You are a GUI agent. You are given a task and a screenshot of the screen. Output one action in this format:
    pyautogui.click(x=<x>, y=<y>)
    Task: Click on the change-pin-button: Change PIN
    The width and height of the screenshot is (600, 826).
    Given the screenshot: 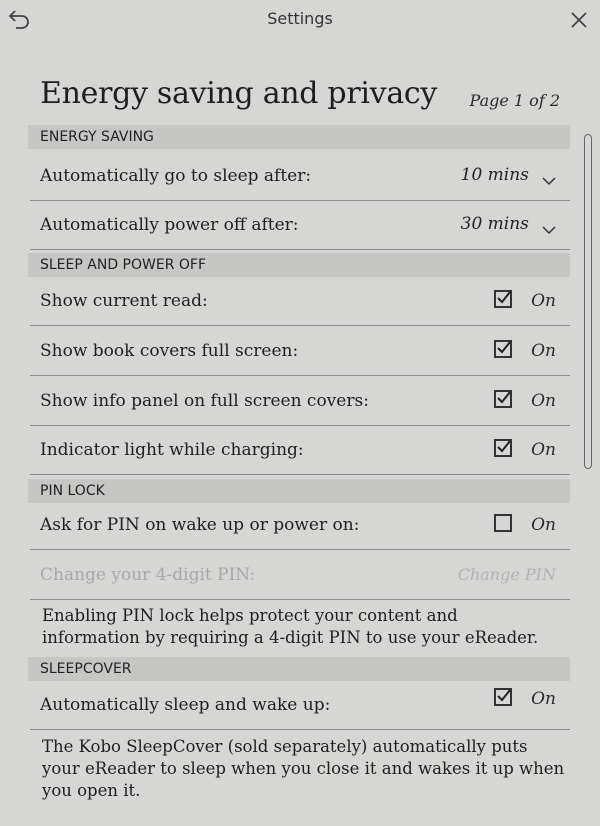 What is the action you would take?
    pyautogui.click(x=507, y=574)
    